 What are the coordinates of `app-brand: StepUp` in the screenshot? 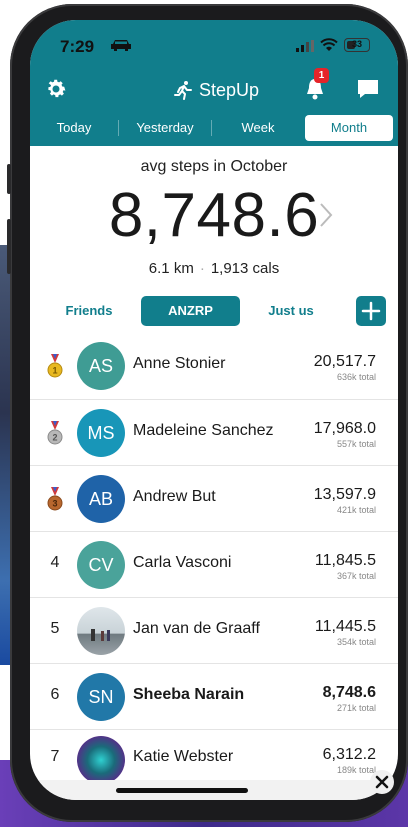 It's located at (216, 90).